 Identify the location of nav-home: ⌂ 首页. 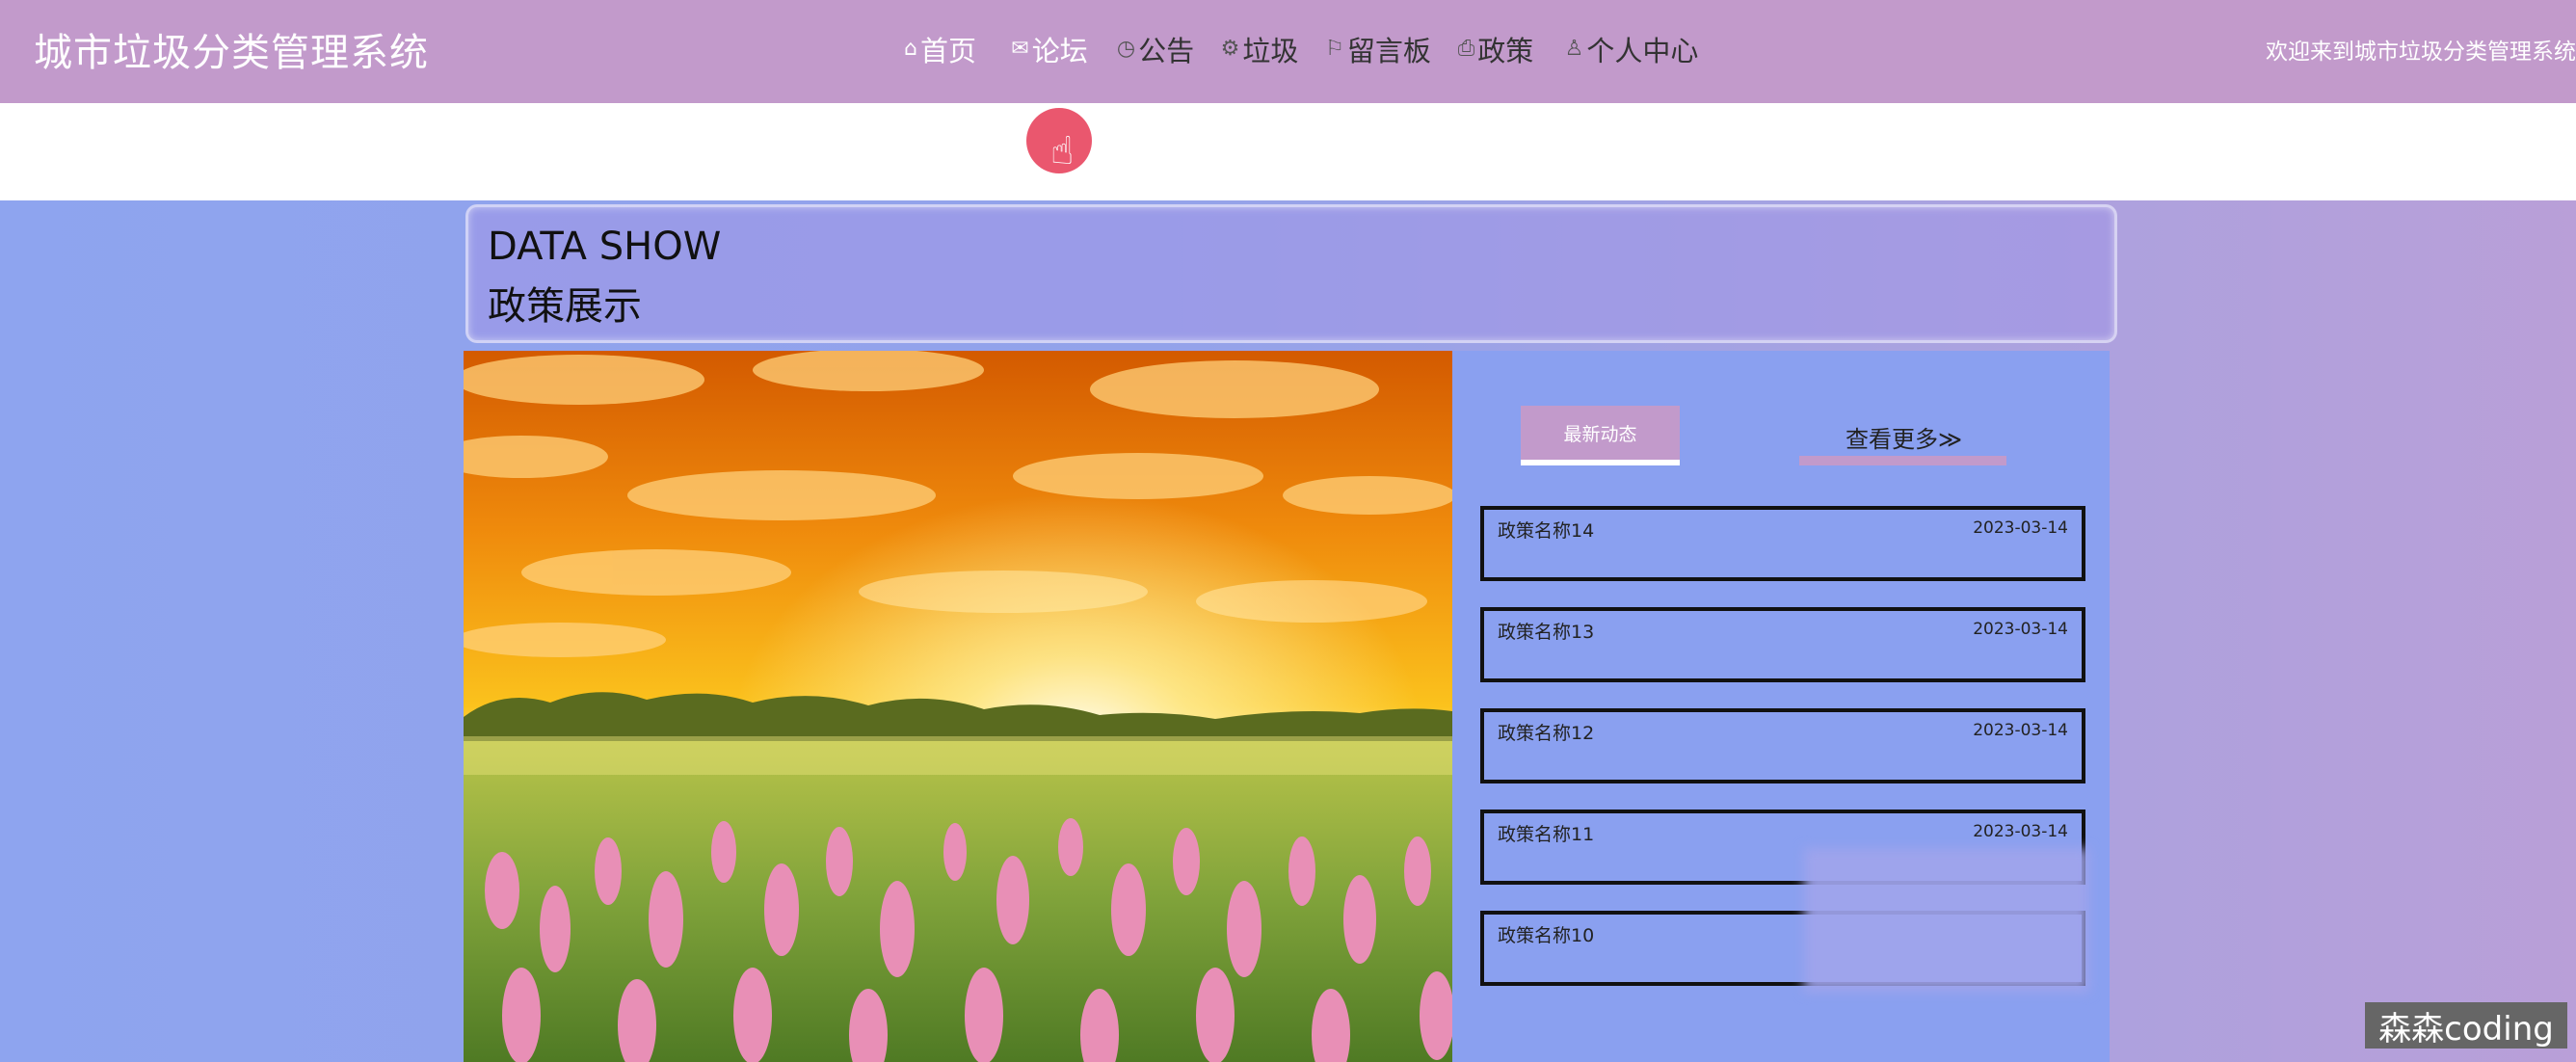
(940, 48).